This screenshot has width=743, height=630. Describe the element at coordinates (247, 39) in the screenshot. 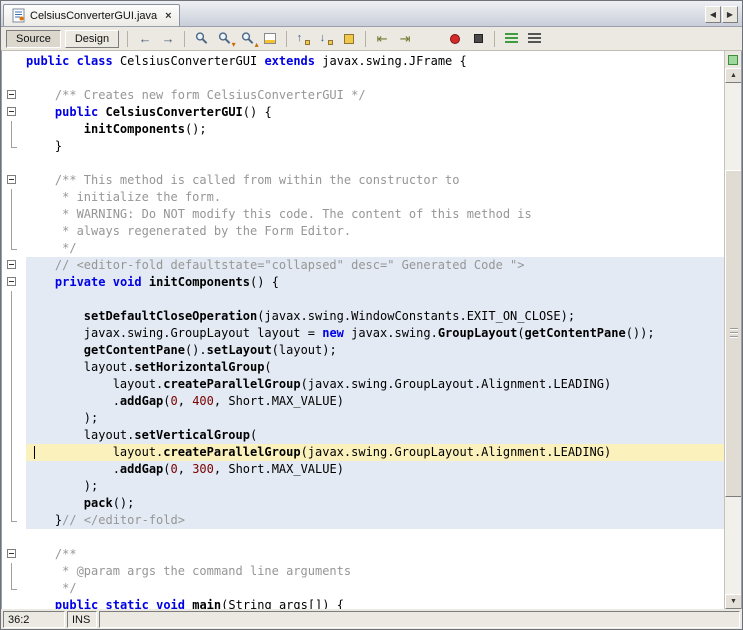

I see `find-previous-occurrence-button: ▴` at that location.